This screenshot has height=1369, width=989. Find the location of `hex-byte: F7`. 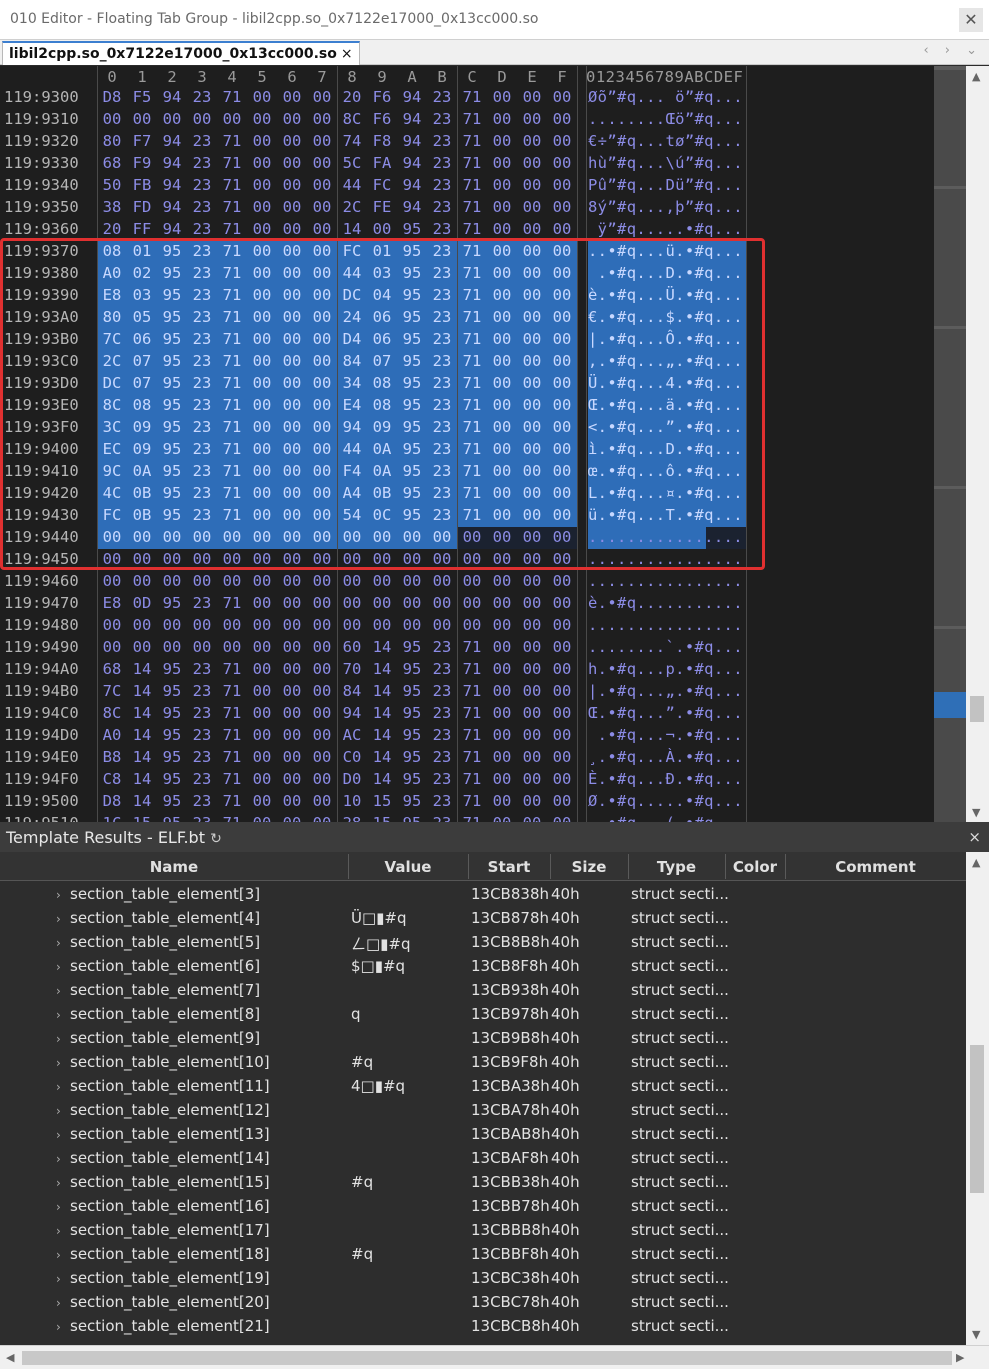

hex-byte: F7 is located at coordinates (142, 142).